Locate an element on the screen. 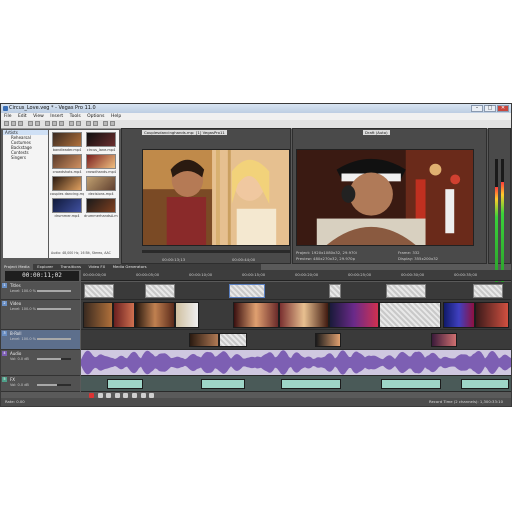 The height and width of the screenshot is (512, 512). ruler-label: 00:00:25;00 is located at coordinates (360, 274).